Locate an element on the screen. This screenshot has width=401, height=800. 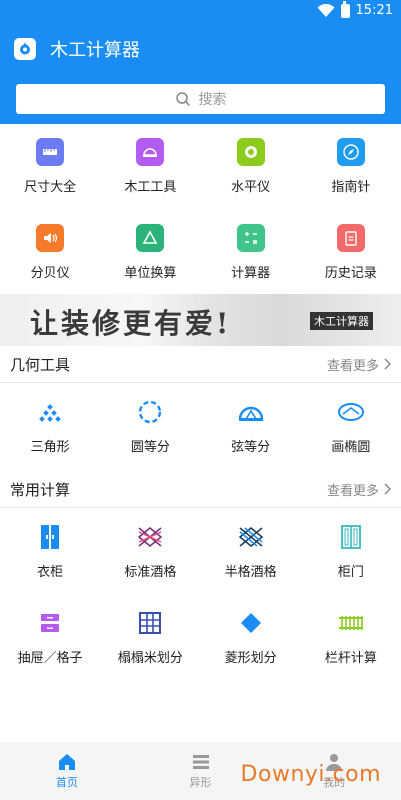
tatami-icon is located at coordinates (150, 623).